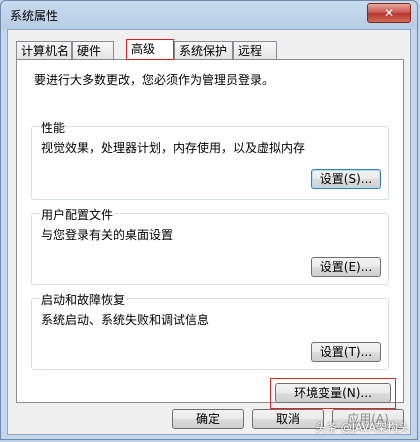  I want to click on user-profiles-group-title: 用户配置文件, so click(77, 214).